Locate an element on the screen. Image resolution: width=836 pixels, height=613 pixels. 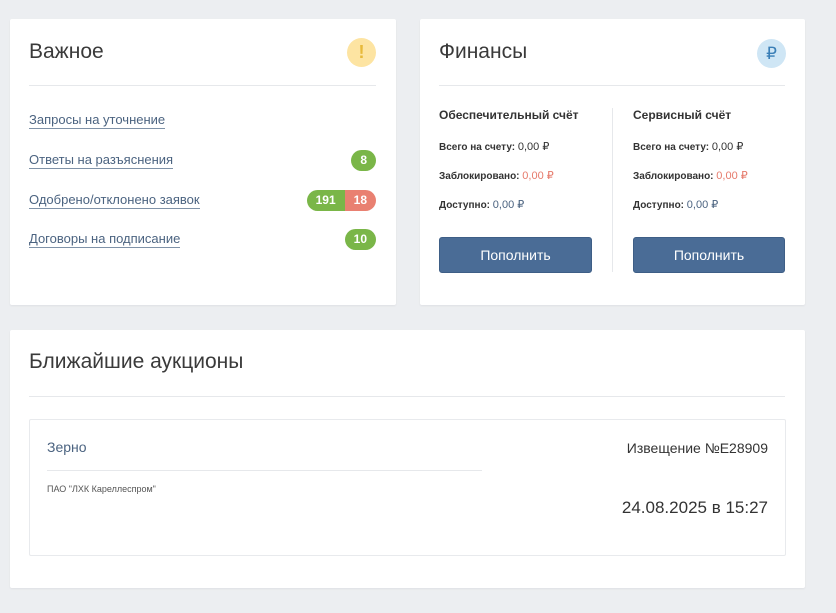
column-divider is located at coordinates (612, 190).